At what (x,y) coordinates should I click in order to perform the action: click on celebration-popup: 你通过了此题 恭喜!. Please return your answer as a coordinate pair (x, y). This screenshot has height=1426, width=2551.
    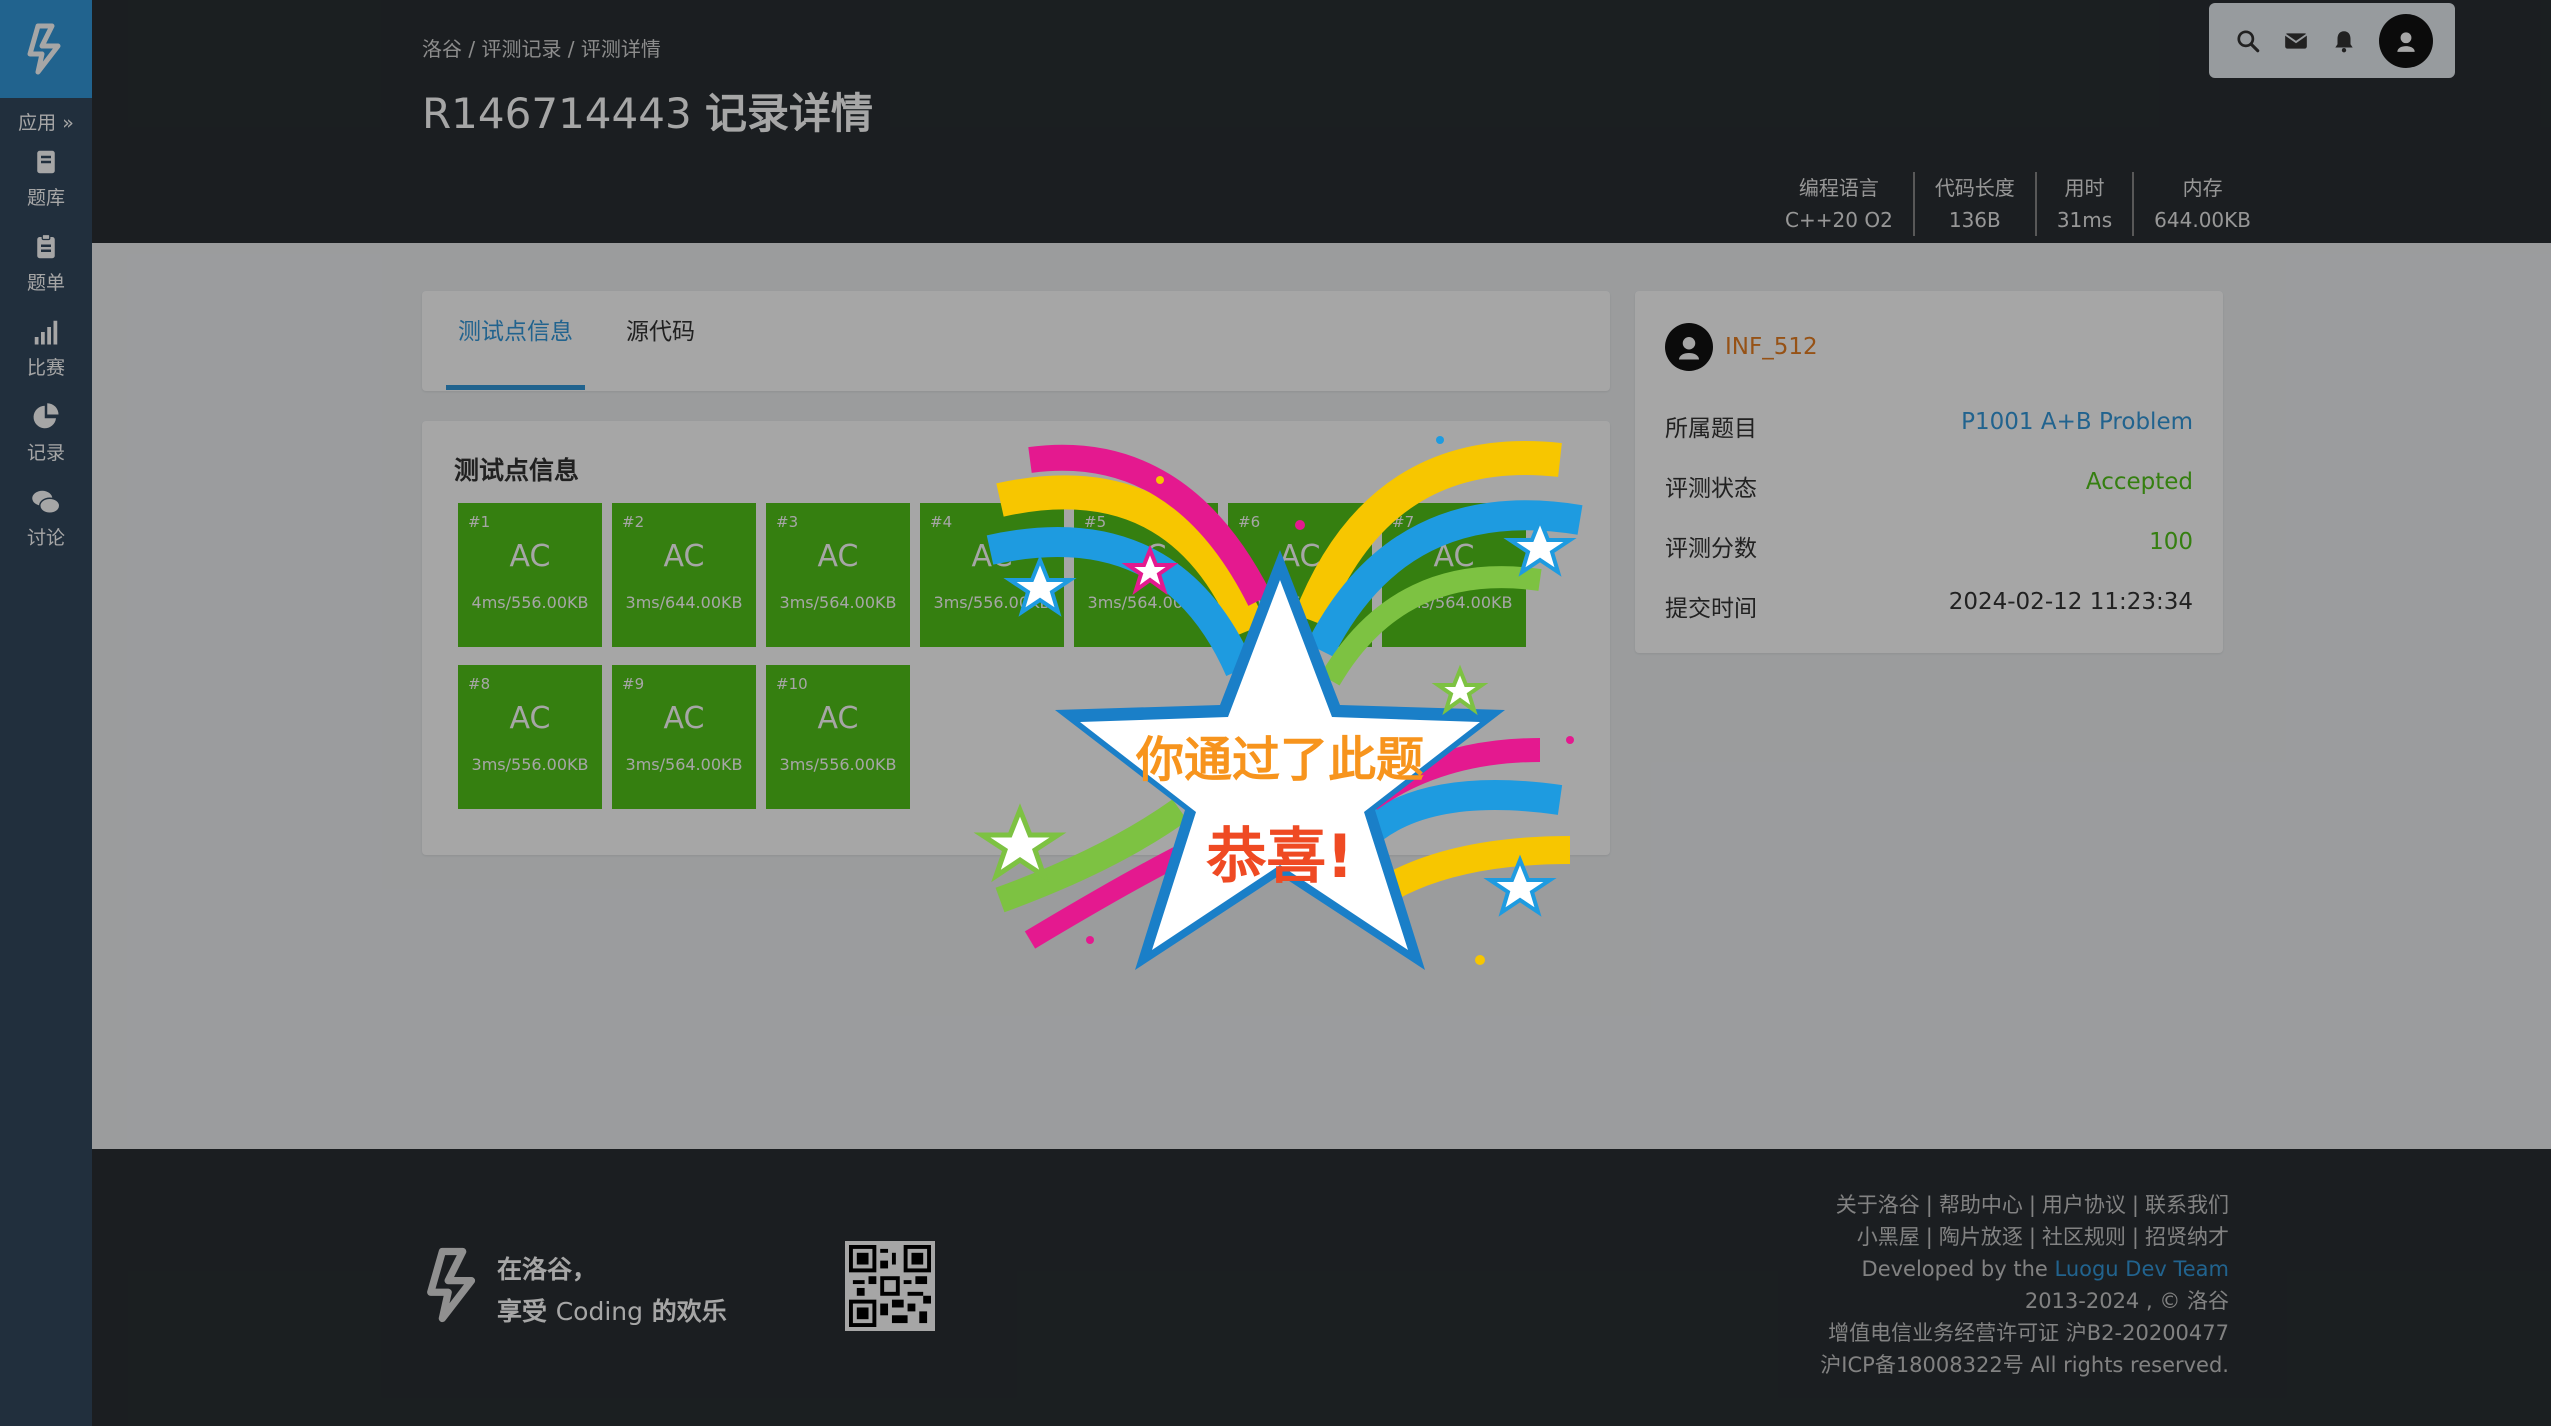
    Looking at the image, I should click on (1280, 710).